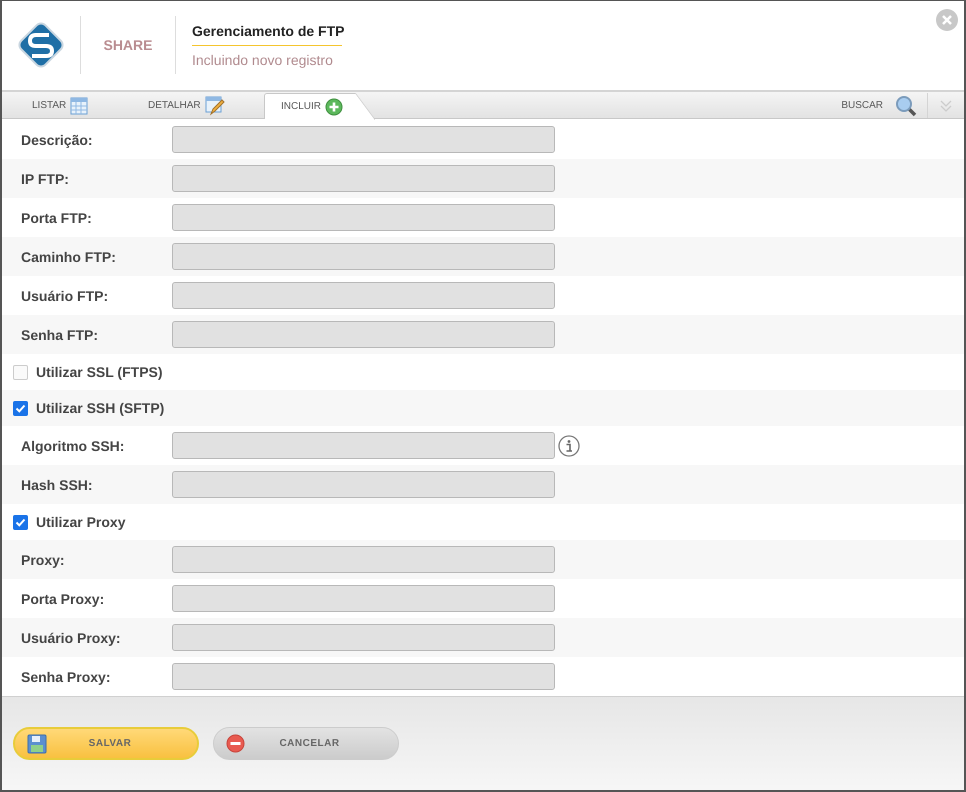 The width and height of the screenshot is (966, 792). Describe the element at coordinates (100, 408) in the screenshot. I see `checkbox-label: Utilizar SSH (SFTP)` at that location.